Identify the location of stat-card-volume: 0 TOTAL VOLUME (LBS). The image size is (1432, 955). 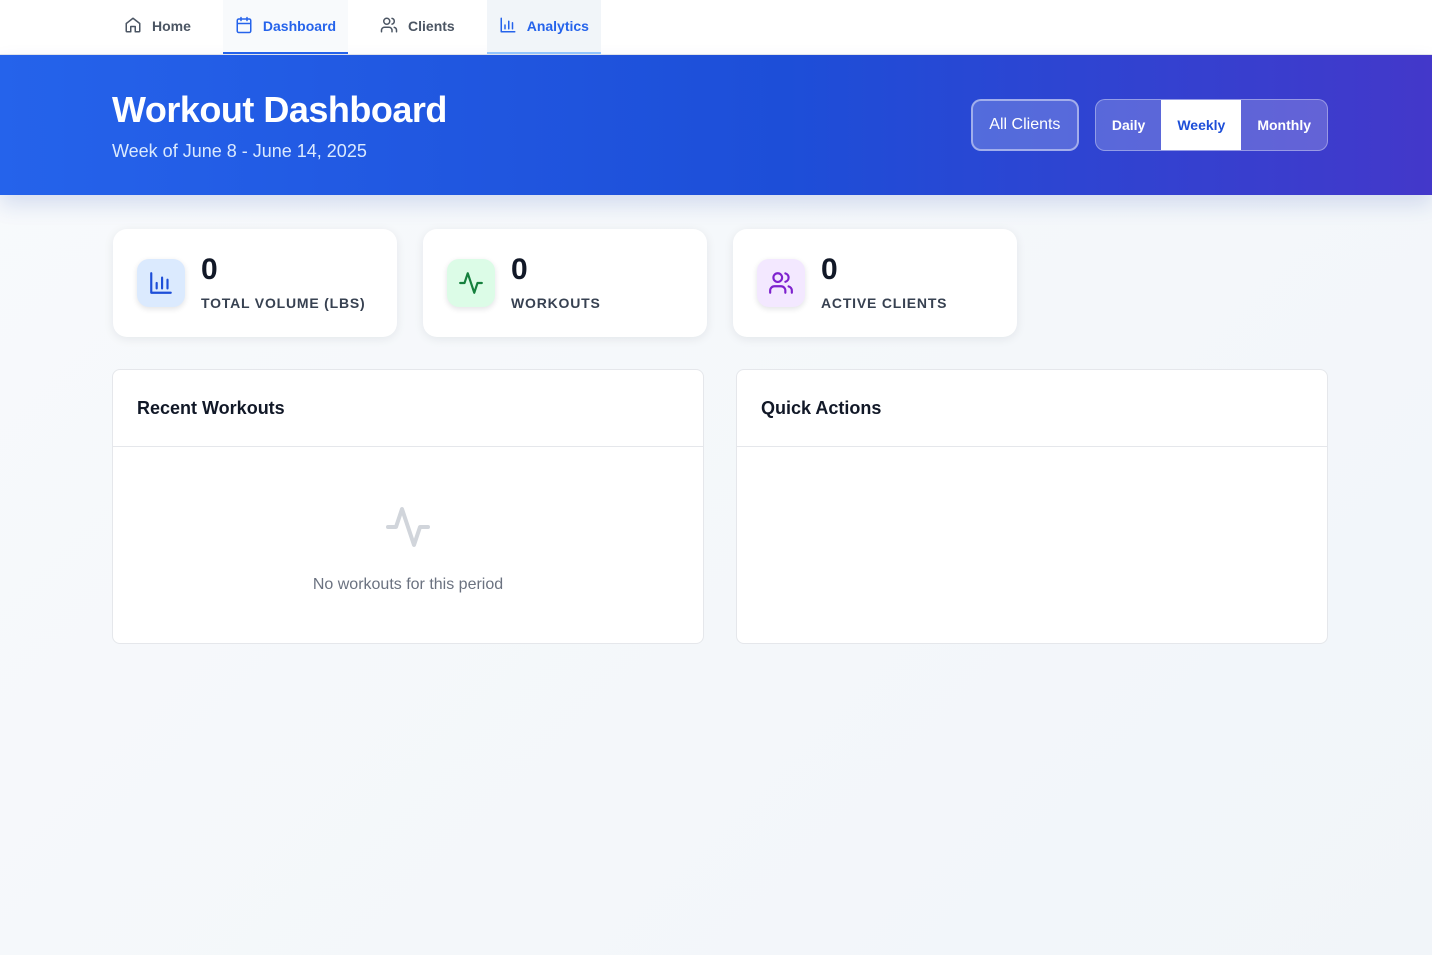
(255, 283).